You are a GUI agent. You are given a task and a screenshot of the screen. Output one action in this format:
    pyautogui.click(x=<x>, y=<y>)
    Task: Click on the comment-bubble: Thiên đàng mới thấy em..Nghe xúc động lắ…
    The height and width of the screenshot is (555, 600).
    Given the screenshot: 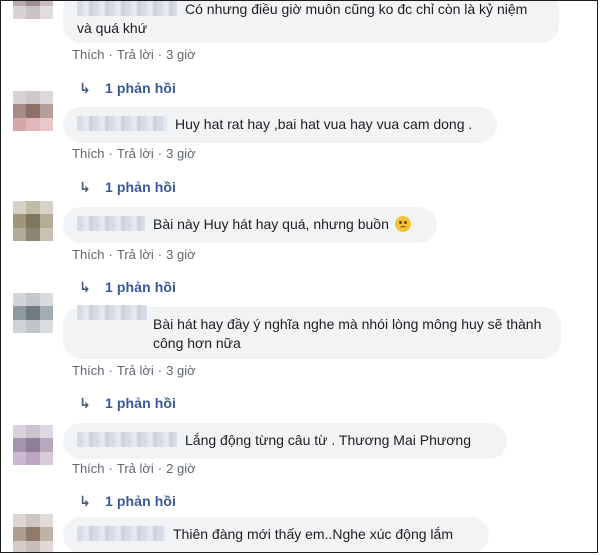 What is the action you would take?
    pyautogui.click(x=276, y=534)
    